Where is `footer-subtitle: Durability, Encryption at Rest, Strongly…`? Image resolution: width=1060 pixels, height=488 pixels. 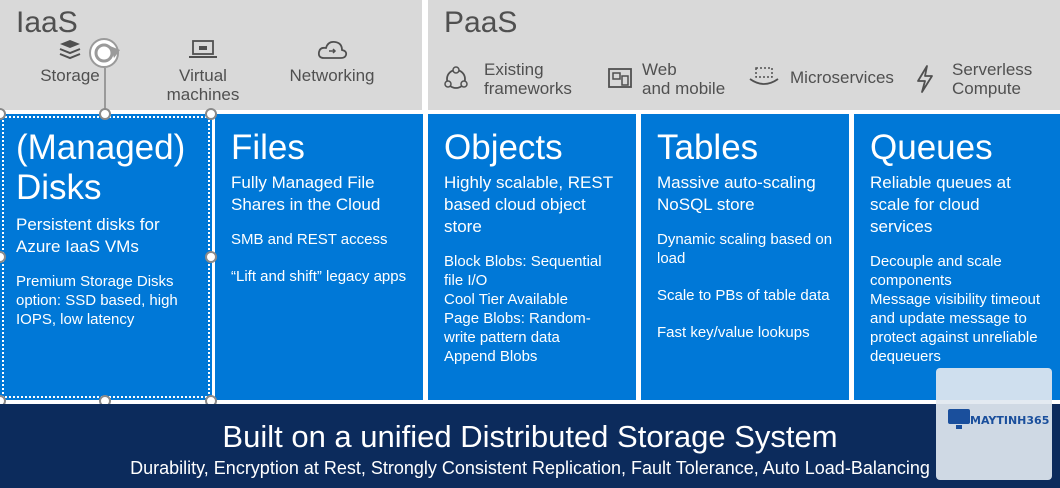
footer-subtitle: Durability, Encryption at Rest, Strongly… is located at coordinates (530, 468).